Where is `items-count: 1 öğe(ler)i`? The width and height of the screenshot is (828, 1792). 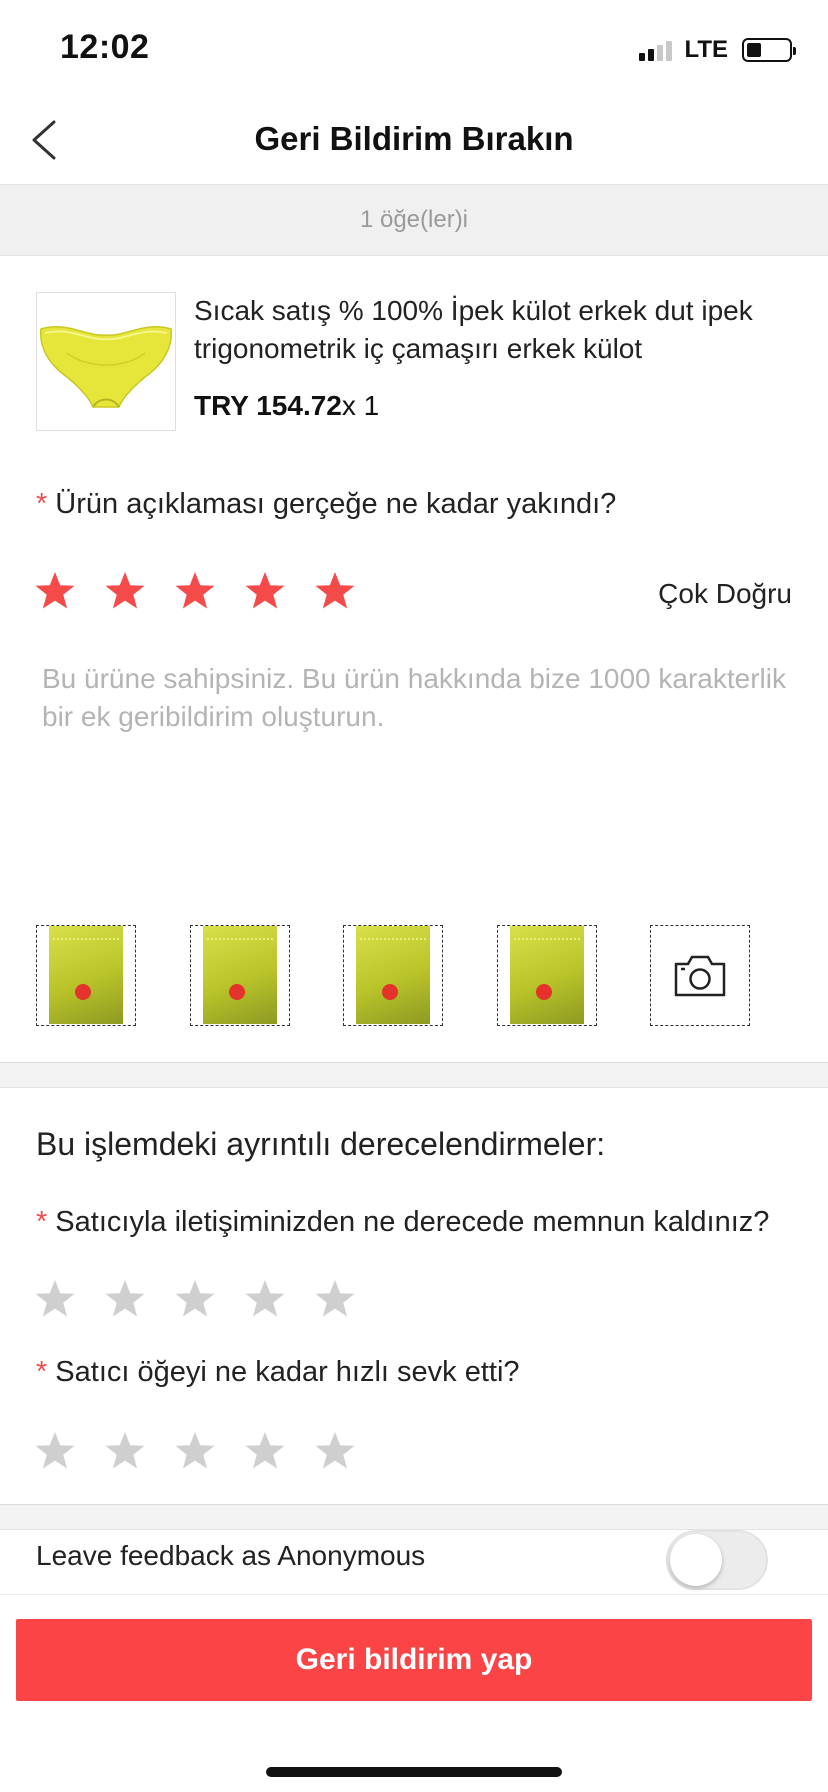 items-count: 1 öğe(ler)i is located at coordinates (414, 219).